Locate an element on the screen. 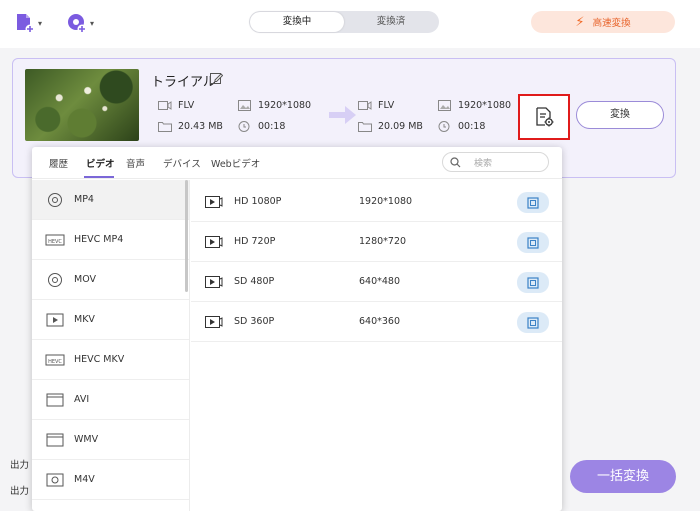  preset-row: HD 1080P 1920*1080 is located at coordinates (376, 202).